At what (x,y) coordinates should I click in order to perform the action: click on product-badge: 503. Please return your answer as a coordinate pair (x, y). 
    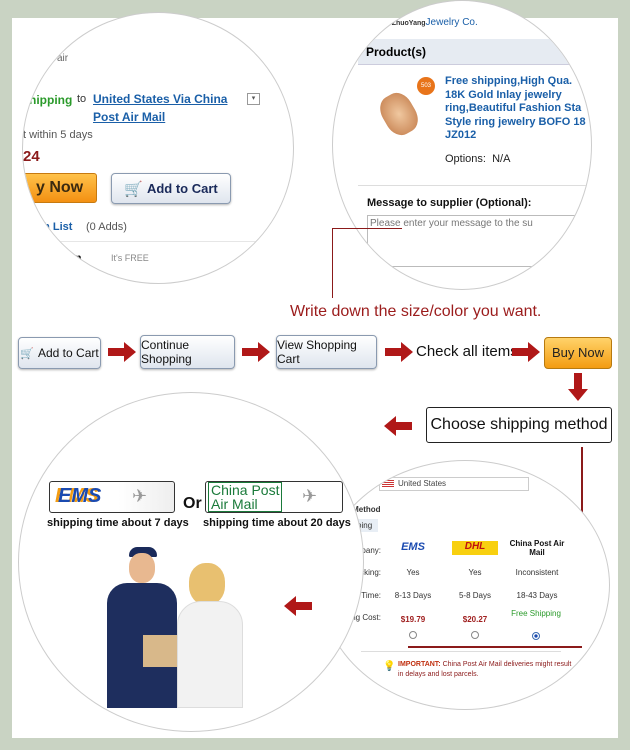
    Looking at the image, I should click on (426, 86).